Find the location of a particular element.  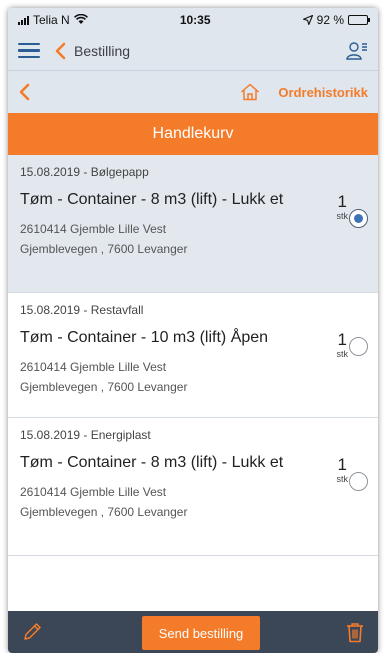

carrier-label: Telia N is located at coordinates (51, 19).